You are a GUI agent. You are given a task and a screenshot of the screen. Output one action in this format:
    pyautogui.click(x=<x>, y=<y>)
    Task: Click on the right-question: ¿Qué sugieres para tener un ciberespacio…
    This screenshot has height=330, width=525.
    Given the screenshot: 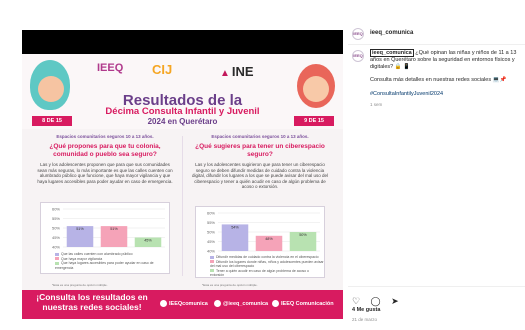 What is the action you would take?
    pyautogui.click(x=260, y=150)
    